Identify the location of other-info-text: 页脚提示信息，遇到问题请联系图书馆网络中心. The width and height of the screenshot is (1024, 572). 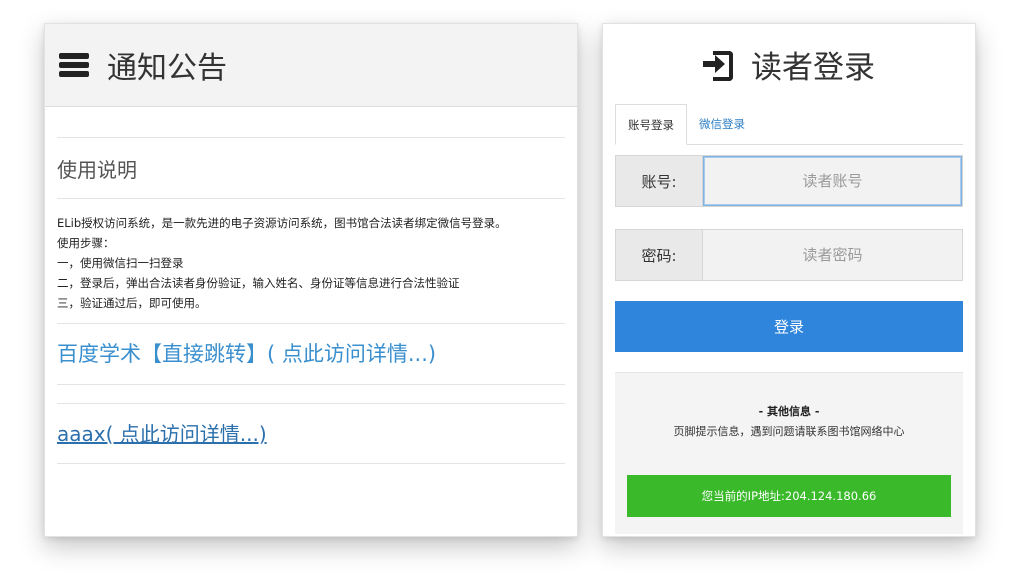
(789, 431).